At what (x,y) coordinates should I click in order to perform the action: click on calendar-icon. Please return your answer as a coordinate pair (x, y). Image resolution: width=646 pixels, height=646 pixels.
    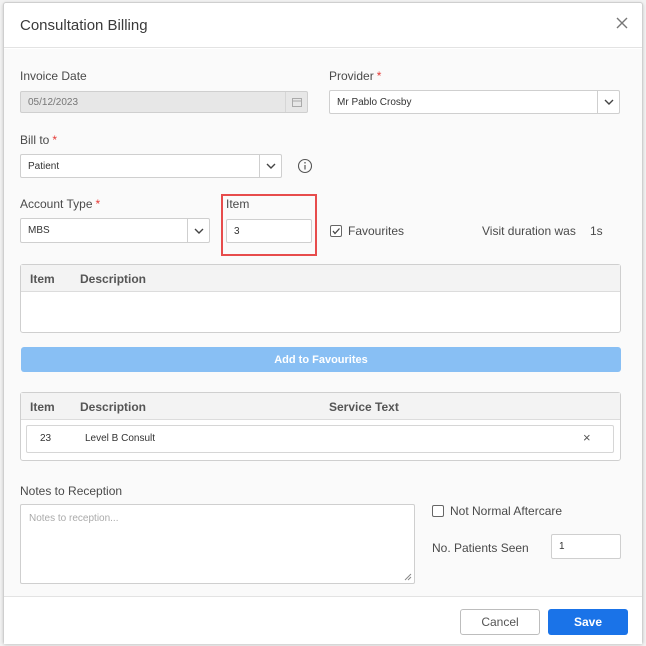
    Looking at the image, I should click on (296, 102).